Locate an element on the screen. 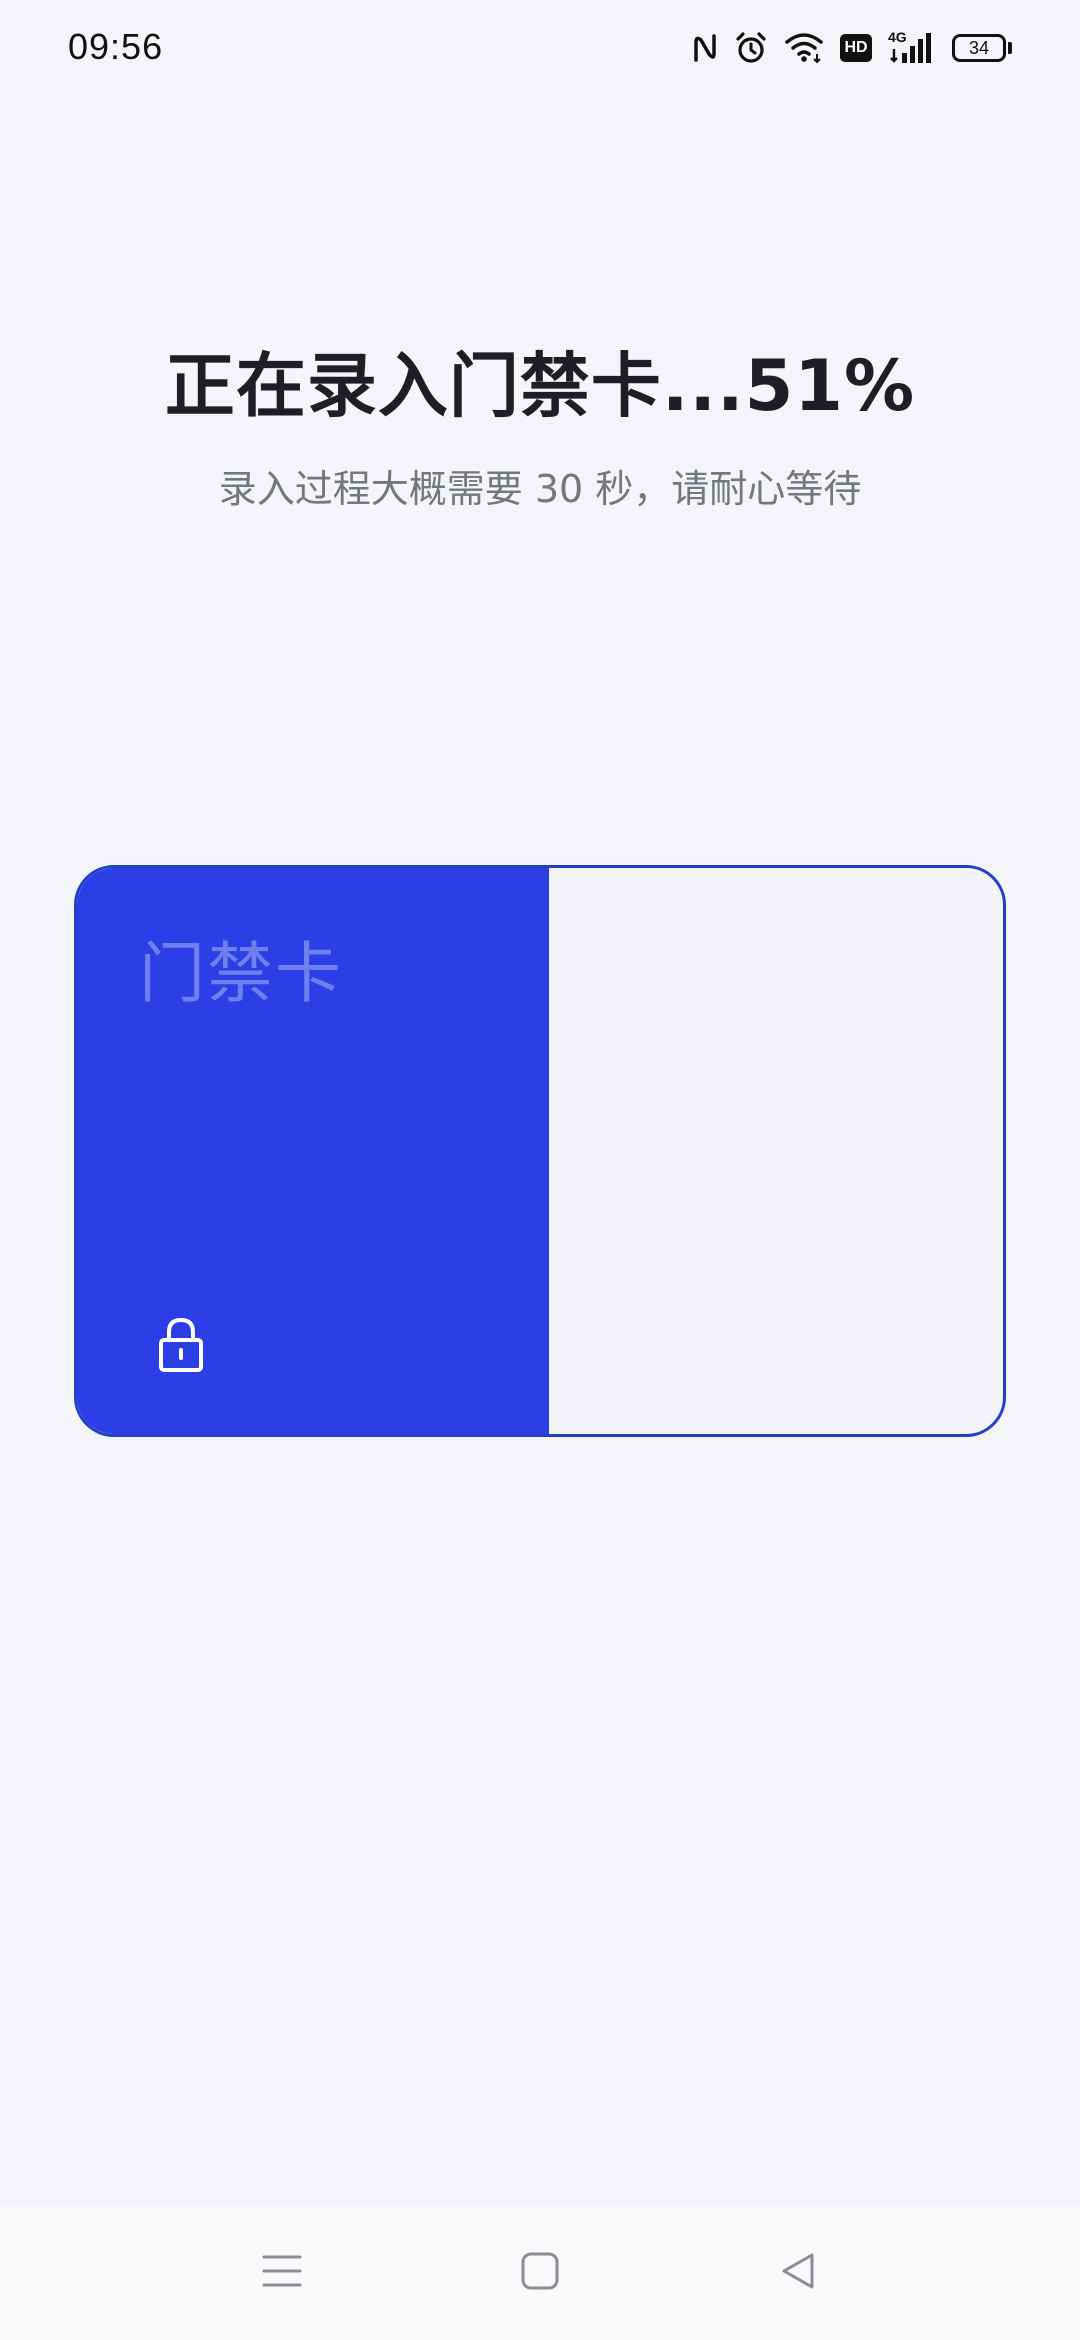  alarm-icon is located at coordinates (751, 48).